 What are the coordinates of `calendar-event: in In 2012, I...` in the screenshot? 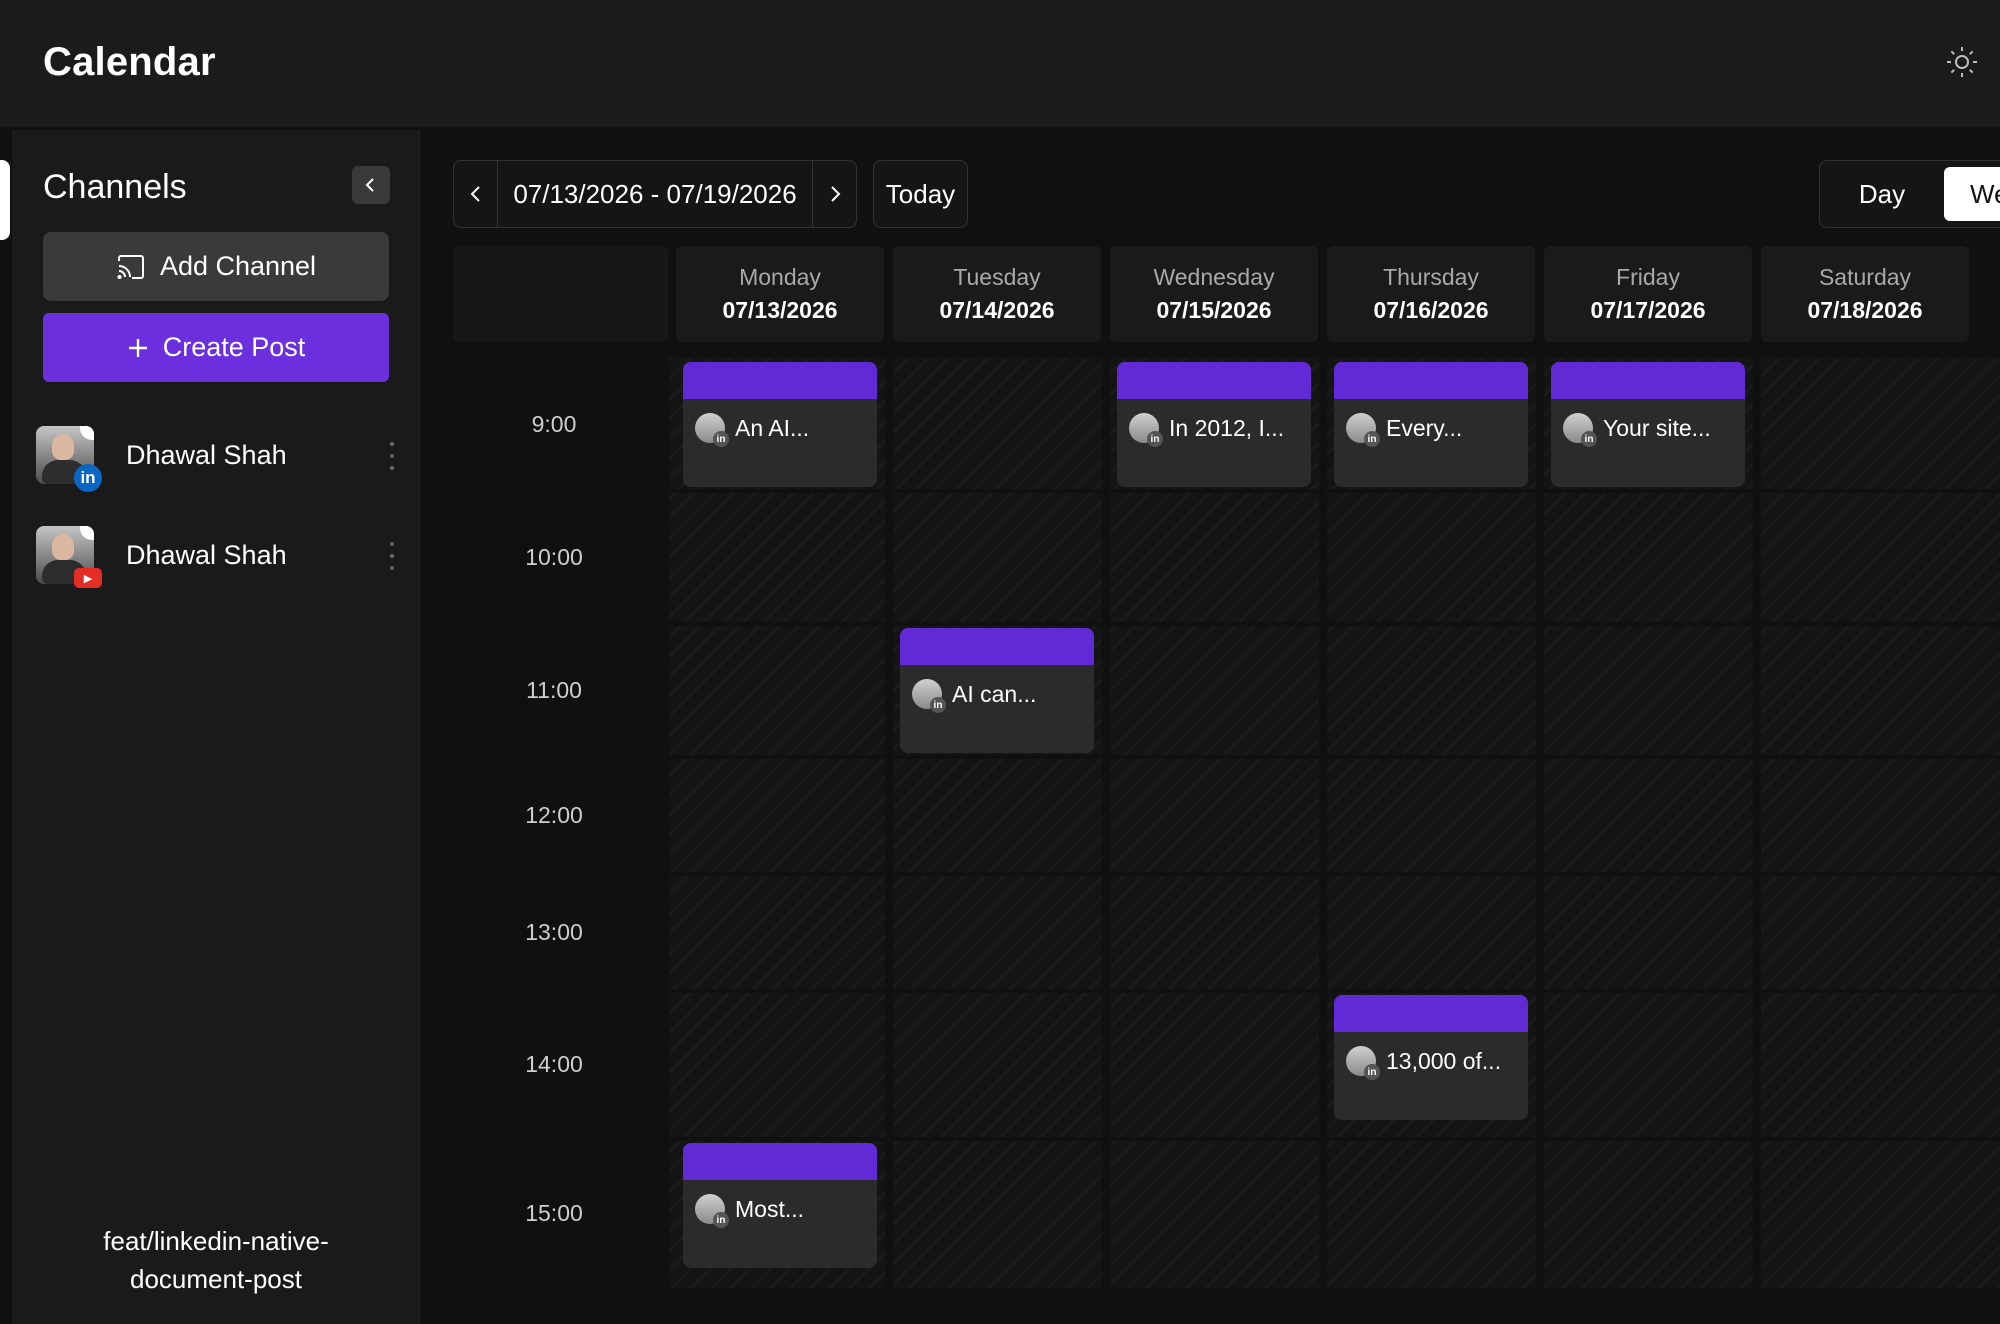 It's located at (1214, 424).